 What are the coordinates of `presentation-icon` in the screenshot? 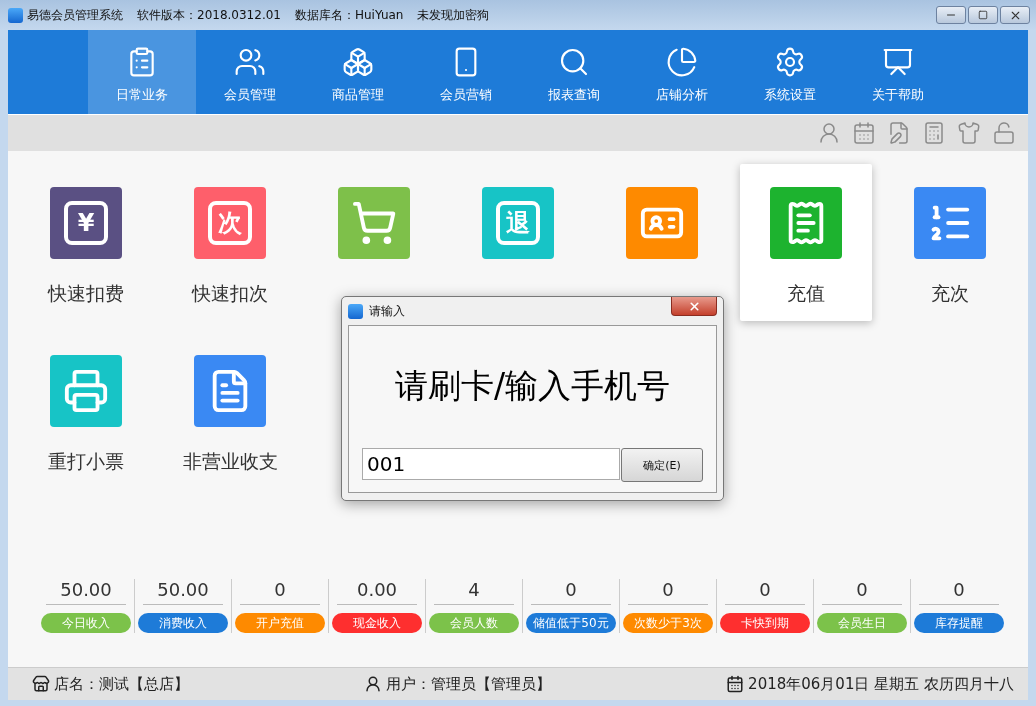 It's located at (898, 62).